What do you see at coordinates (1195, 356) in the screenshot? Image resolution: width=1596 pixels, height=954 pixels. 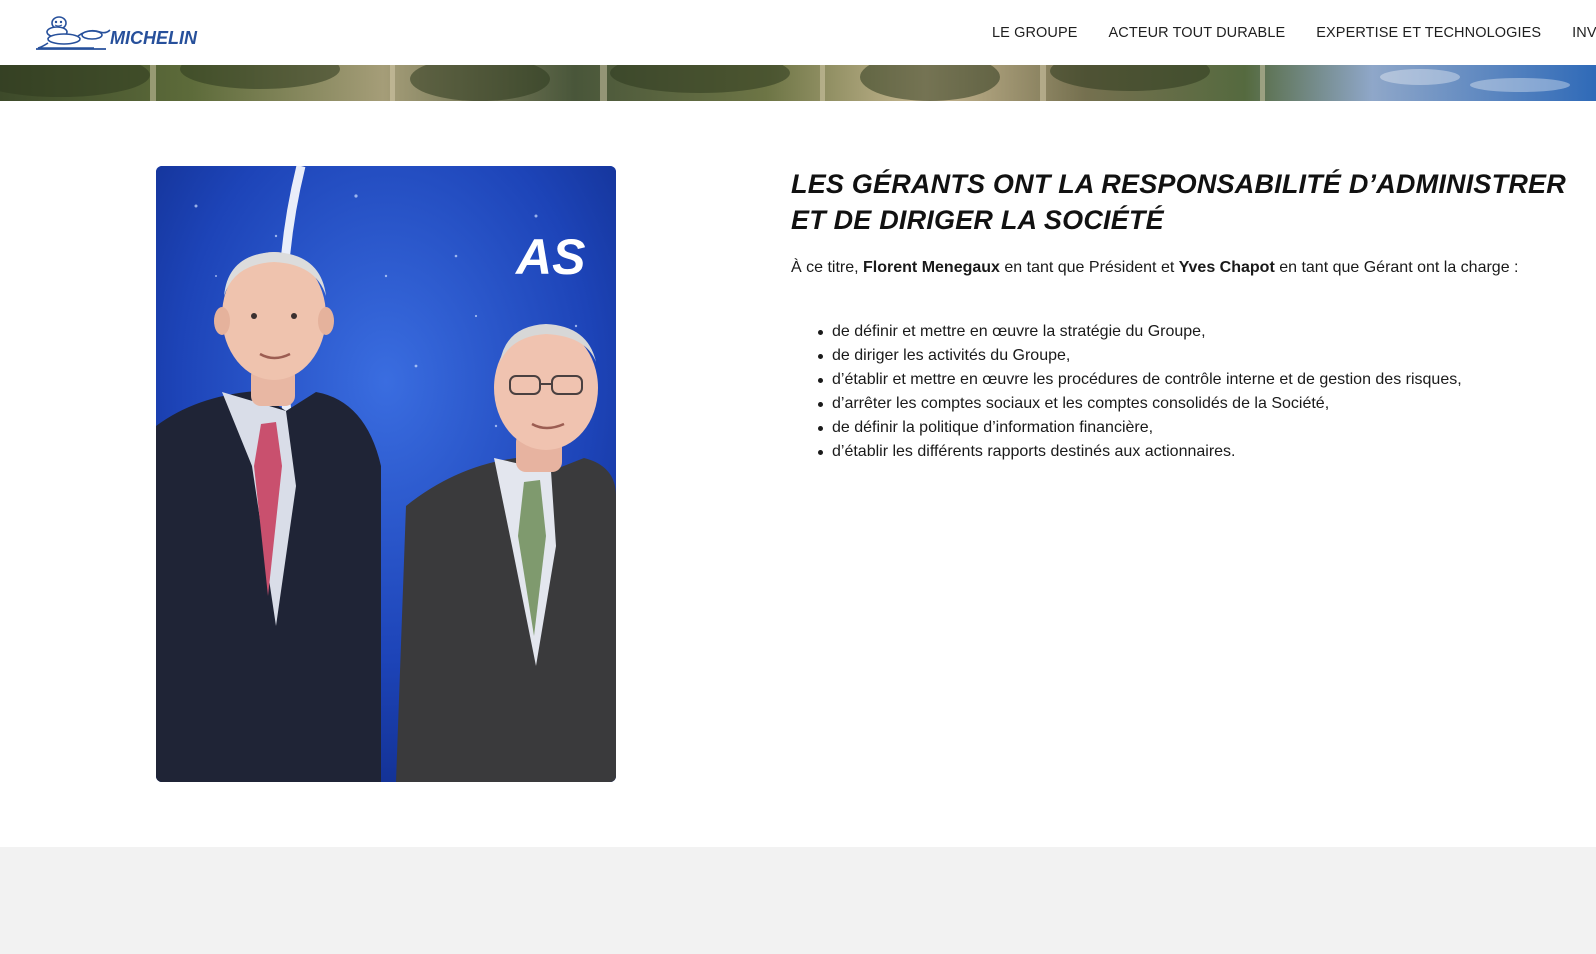 I see `list-item: de diriger les activités du Groupe,` at bounding box center [1195, 356].